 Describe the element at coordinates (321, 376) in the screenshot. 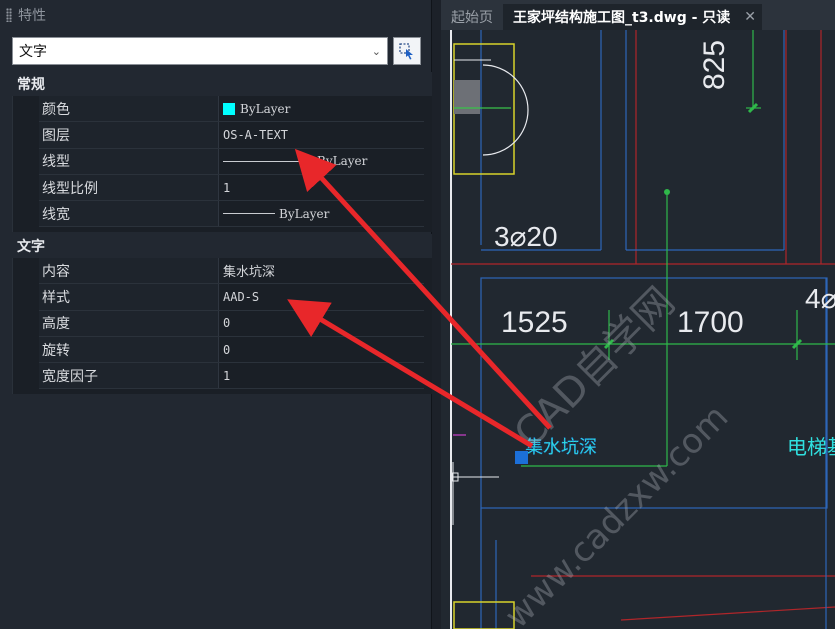

I see `prop-value-width-factor: 1` at that location.